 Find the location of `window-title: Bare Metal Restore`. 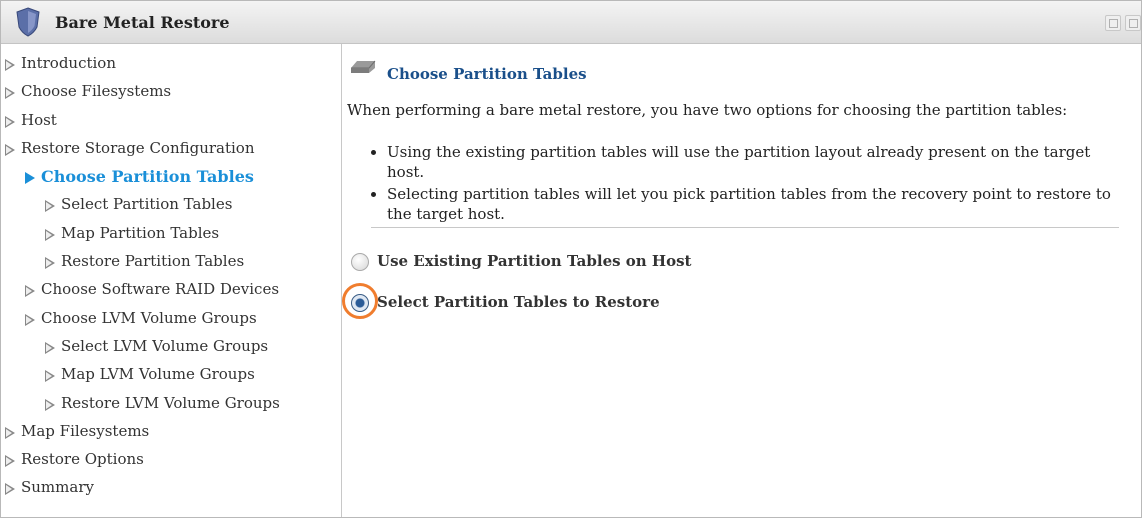

window-title: Bare Metal Restore is located at coordinates (142, 22).